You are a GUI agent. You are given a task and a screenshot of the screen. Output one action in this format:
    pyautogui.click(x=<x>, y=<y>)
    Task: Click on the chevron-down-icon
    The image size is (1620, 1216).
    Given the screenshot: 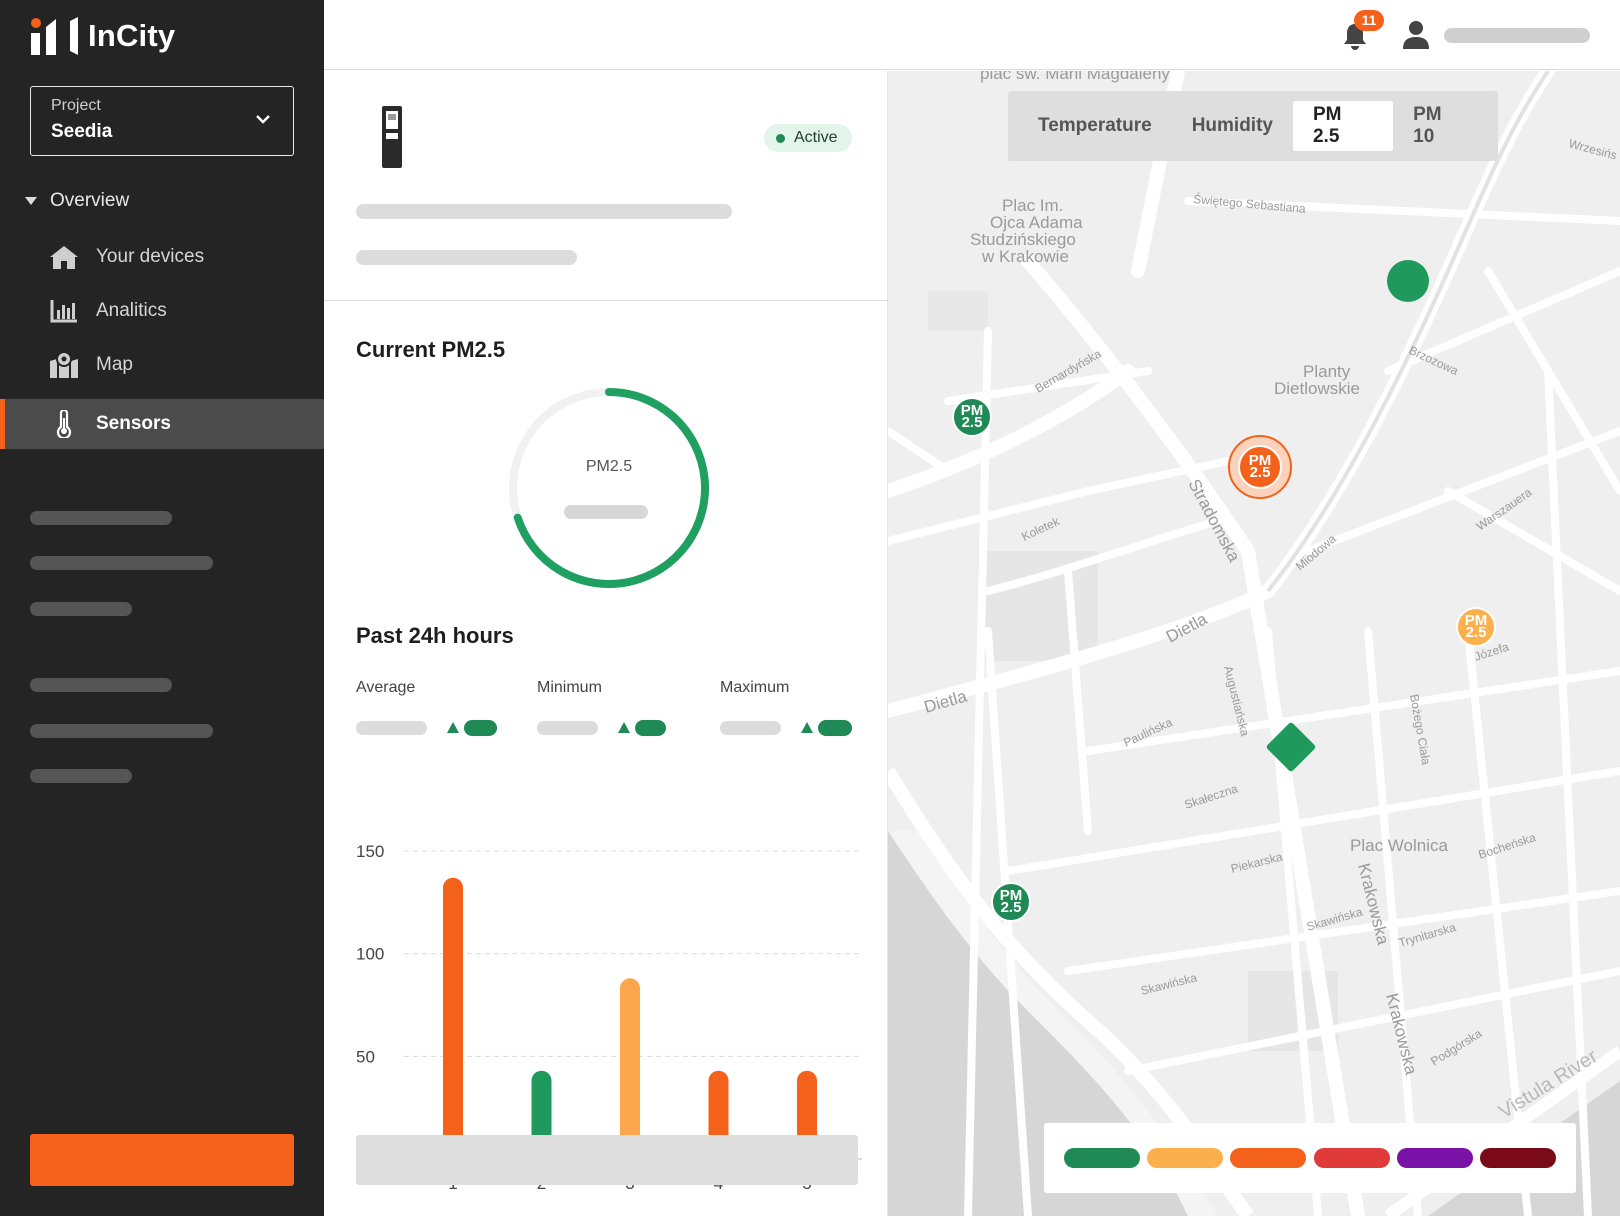 What is the action you would take?
    pyautogui.click(x=263, y=119)
    